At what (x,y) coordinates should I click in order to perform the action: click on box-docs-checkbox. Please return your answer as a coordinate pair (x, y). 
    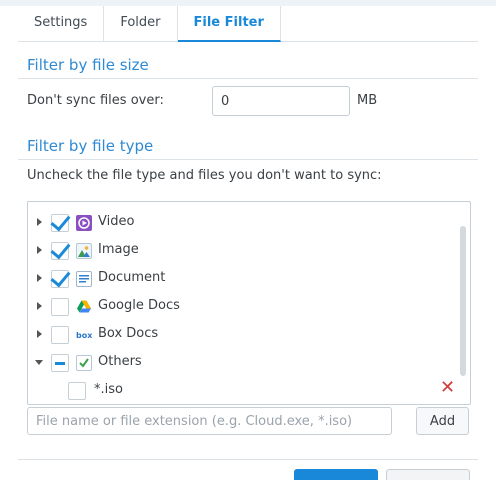
    Looking at the image, I should click on (60, 335).